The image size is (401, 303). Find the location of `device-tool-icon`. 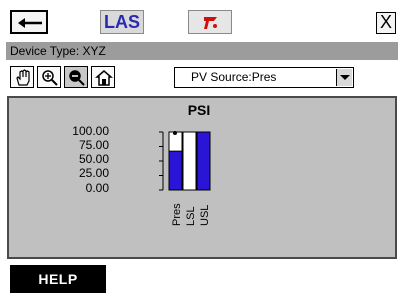

device-tool-icon is located at coordinates (210, 23).